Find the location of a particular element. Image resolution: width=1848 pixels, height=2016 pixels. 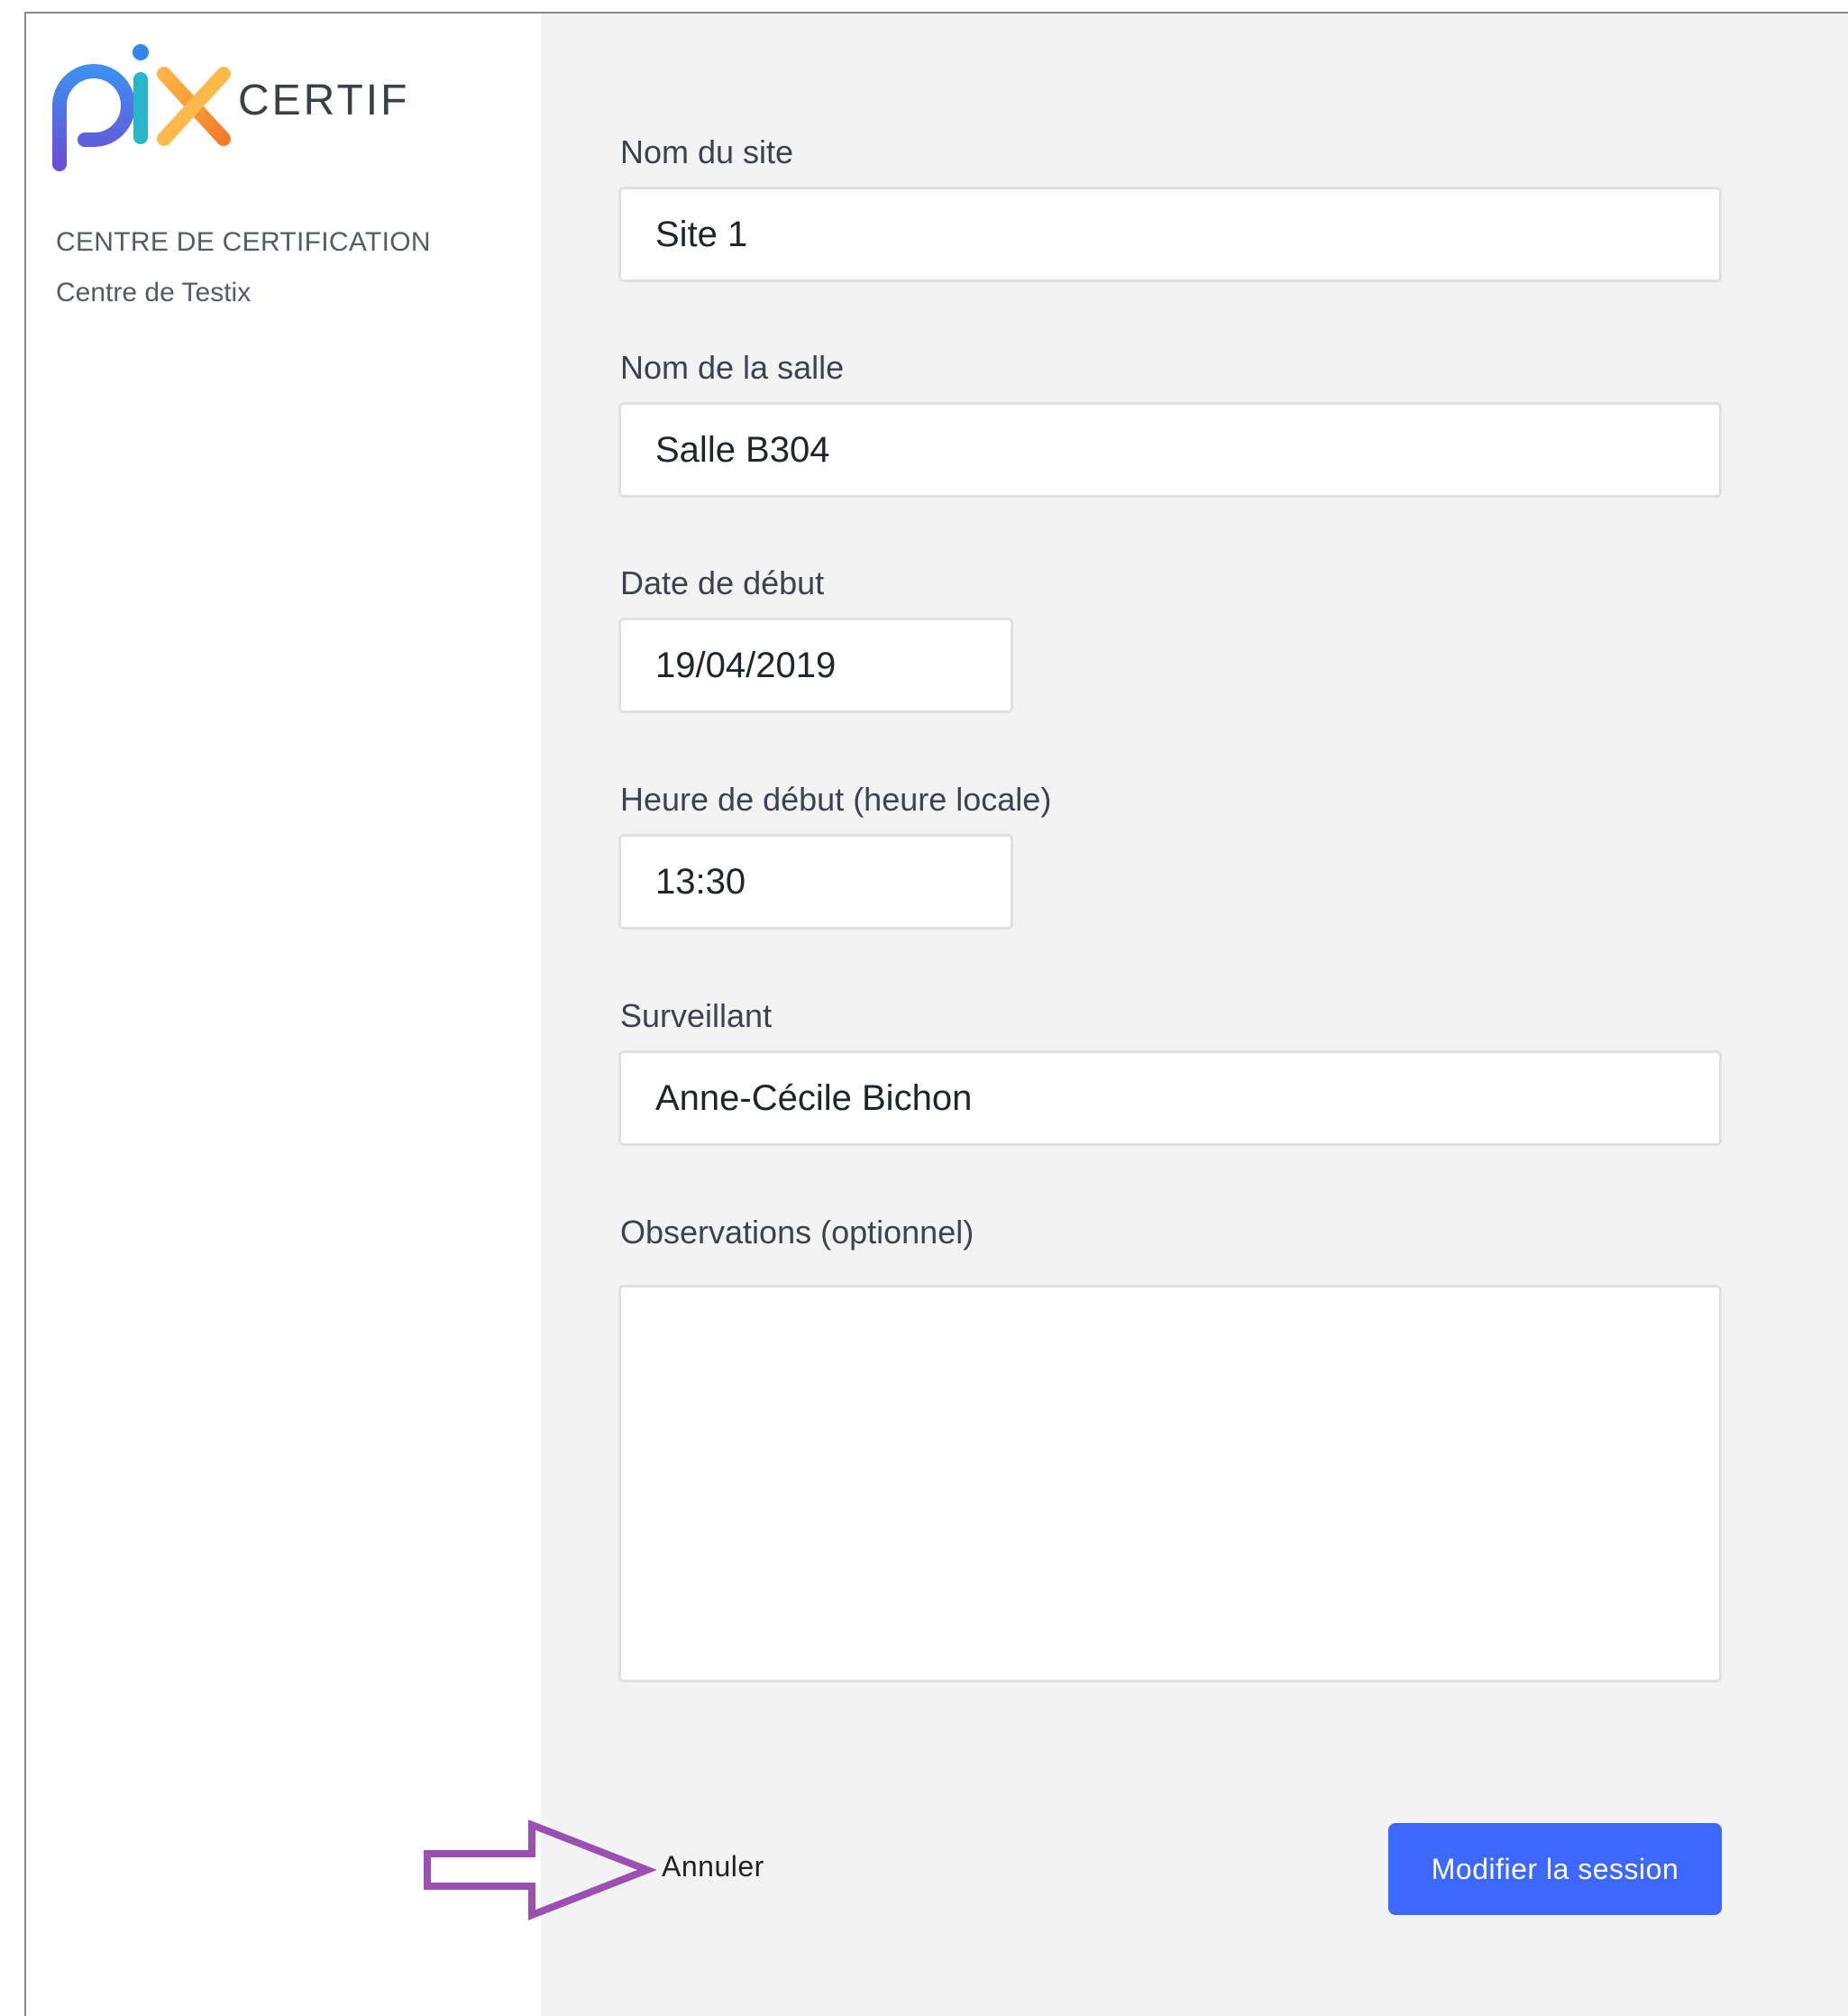

examiner-input: Anne-Cécile Bichon is located at coordinates (1170, 1098).